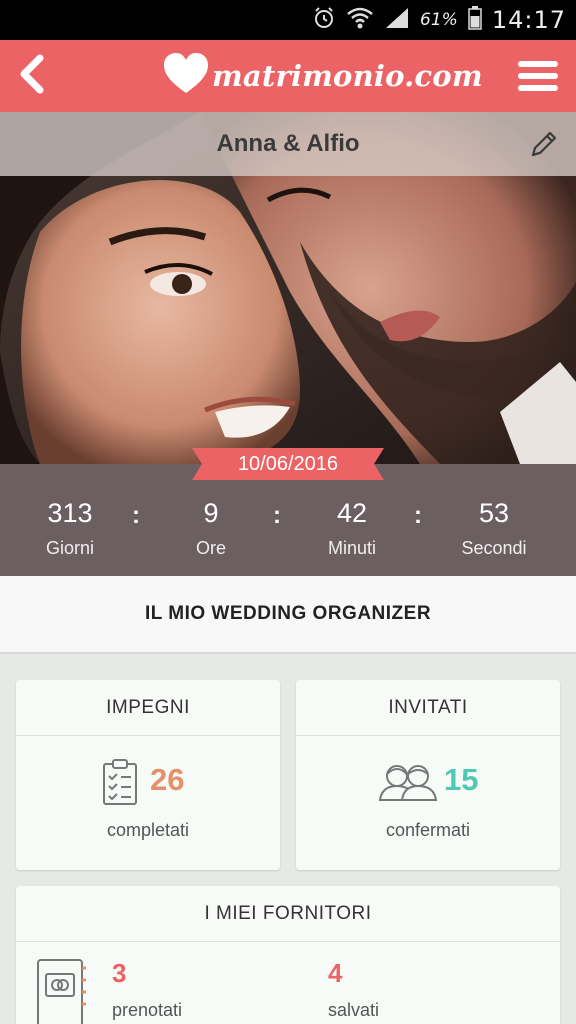  Describe the element at coordinates (408, 784) in the screenshot. I see `guests-icon` at that location.